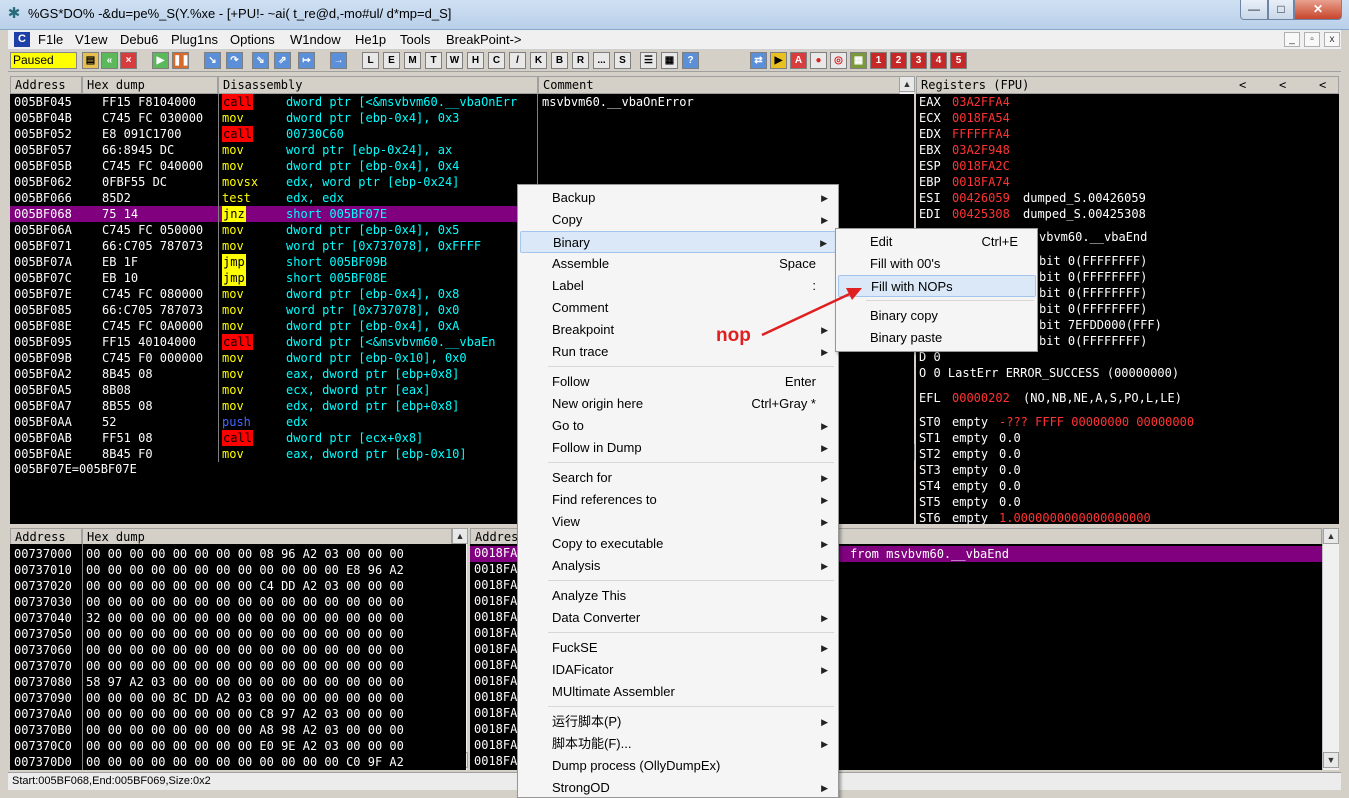 This screenshot has width=1349, height=798. I want to click on dump-scroll-up-icon: ▲, so click(460, 536).